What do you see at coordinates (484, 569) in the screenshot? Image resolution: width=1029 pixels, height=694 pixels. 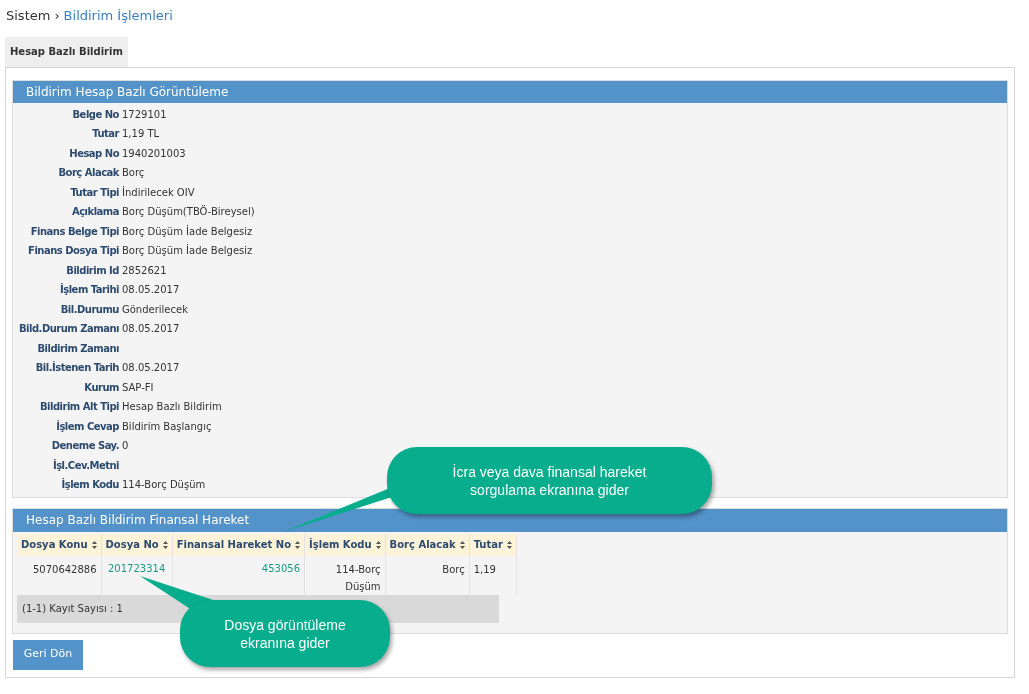 I see `table-cell-text: 1,19` at bounding box center [484, 569].